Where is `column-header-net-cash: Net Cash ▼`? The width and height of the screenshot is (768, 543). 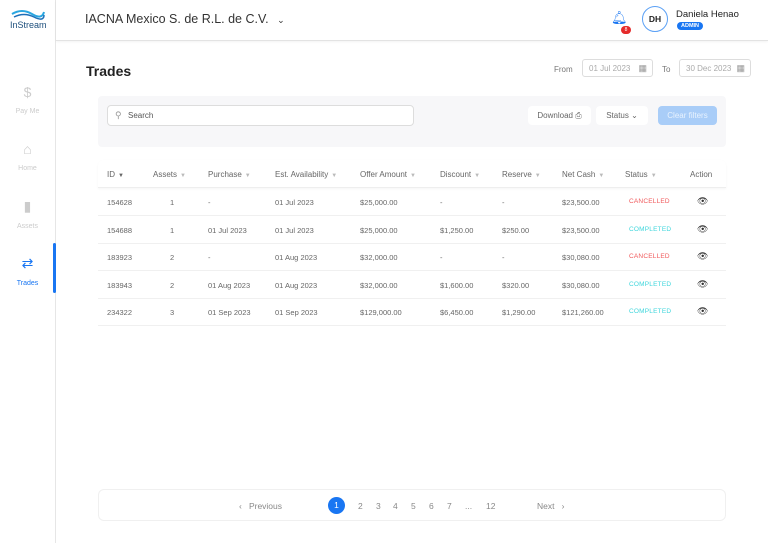
column-header-net-cash: Net Cash ▼ is located at coordinates (583, 174).